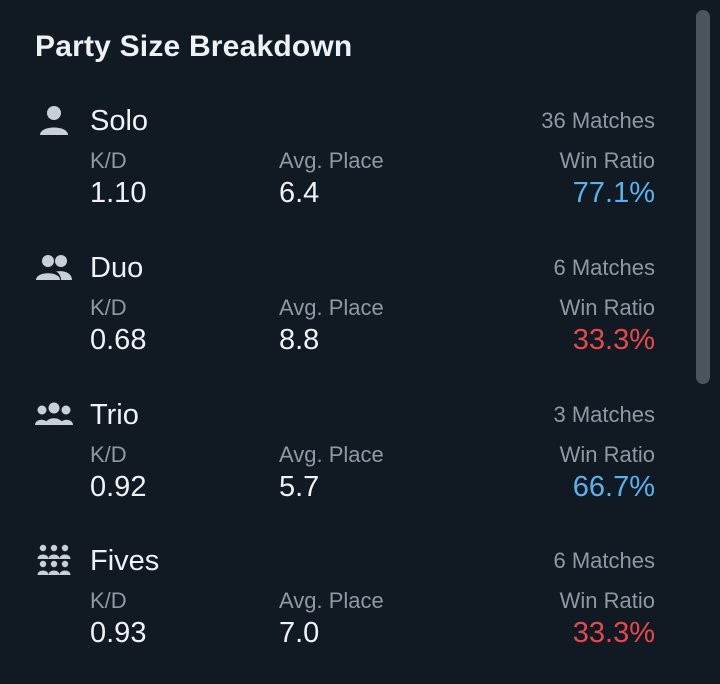 The height and width of the screenshot is (684, 720). What do you see at coordinates (118, 193) in the screenshot?
I see `kd-value: 1.10` at bounding box center [118, 193].